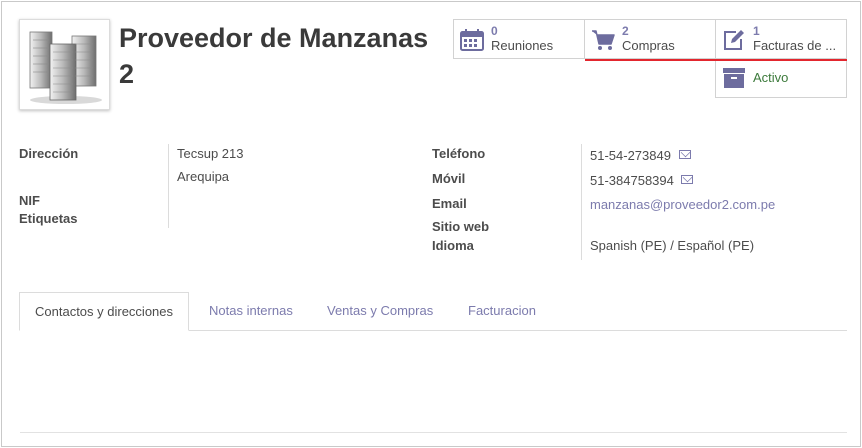 This screenshot has width=862, height=448. What do you see at coordinates (48, 218) in the screenshot?
I see `tags-label: Etiquetas` at bounding box center [48, 218].